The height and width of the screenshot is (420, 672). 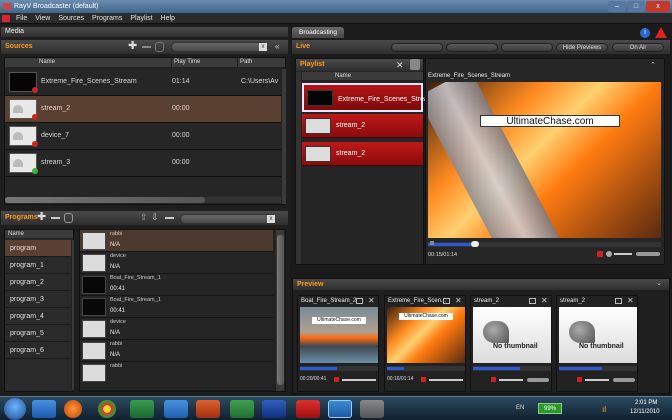 I want to click on segment-item: rabbi, so click(x=176, y=376).